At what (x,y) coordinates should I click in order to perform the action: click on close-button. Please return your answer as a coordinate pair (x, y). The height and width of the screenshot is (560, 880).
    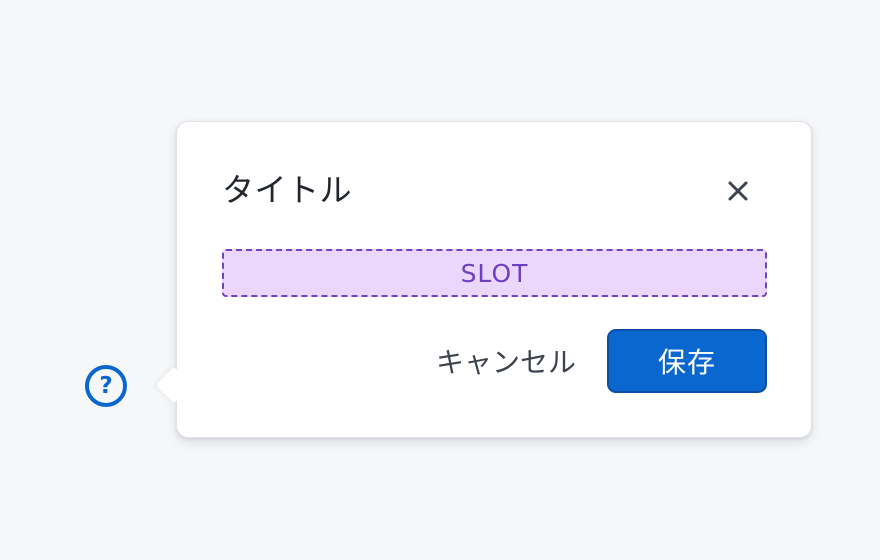
    Looking at the image, I should click on (738, 191).